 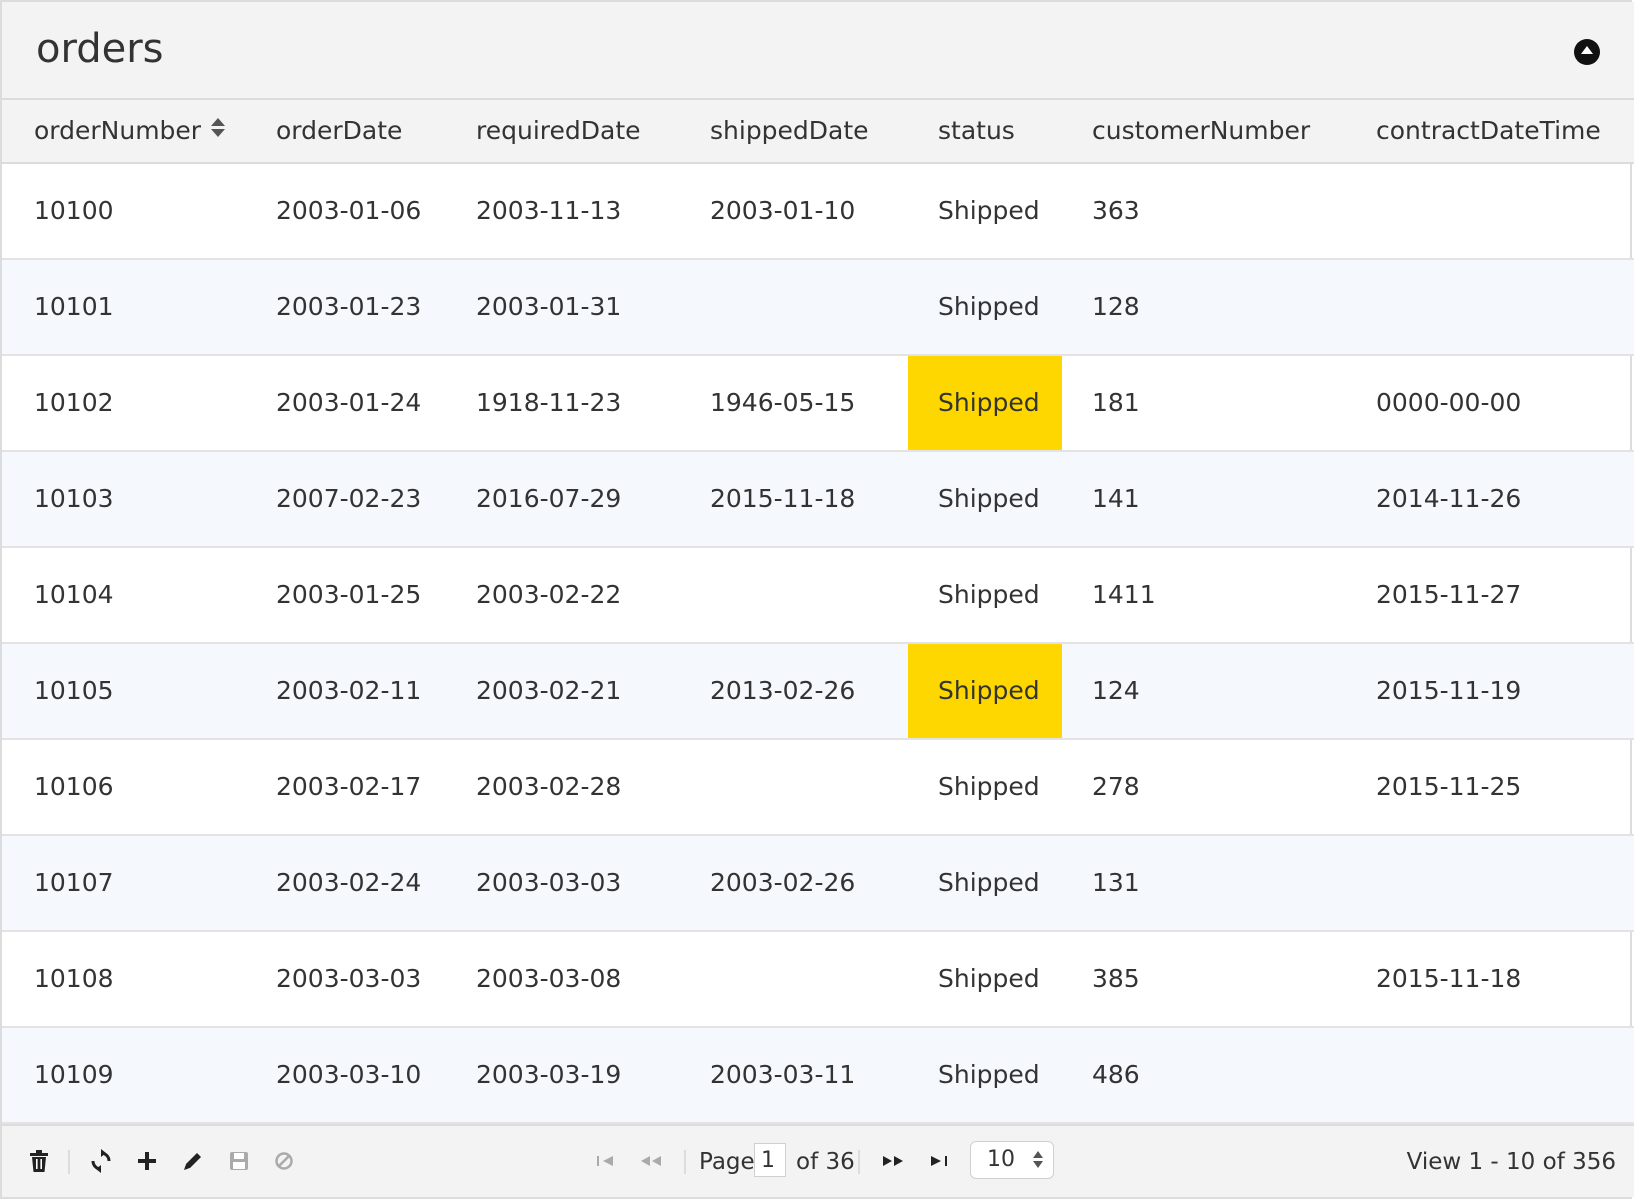 What do you see at coordinates (1116, 499) in the screenshot?
I see `cell-customerNumber: 141` at bounding box center [1116, 499].